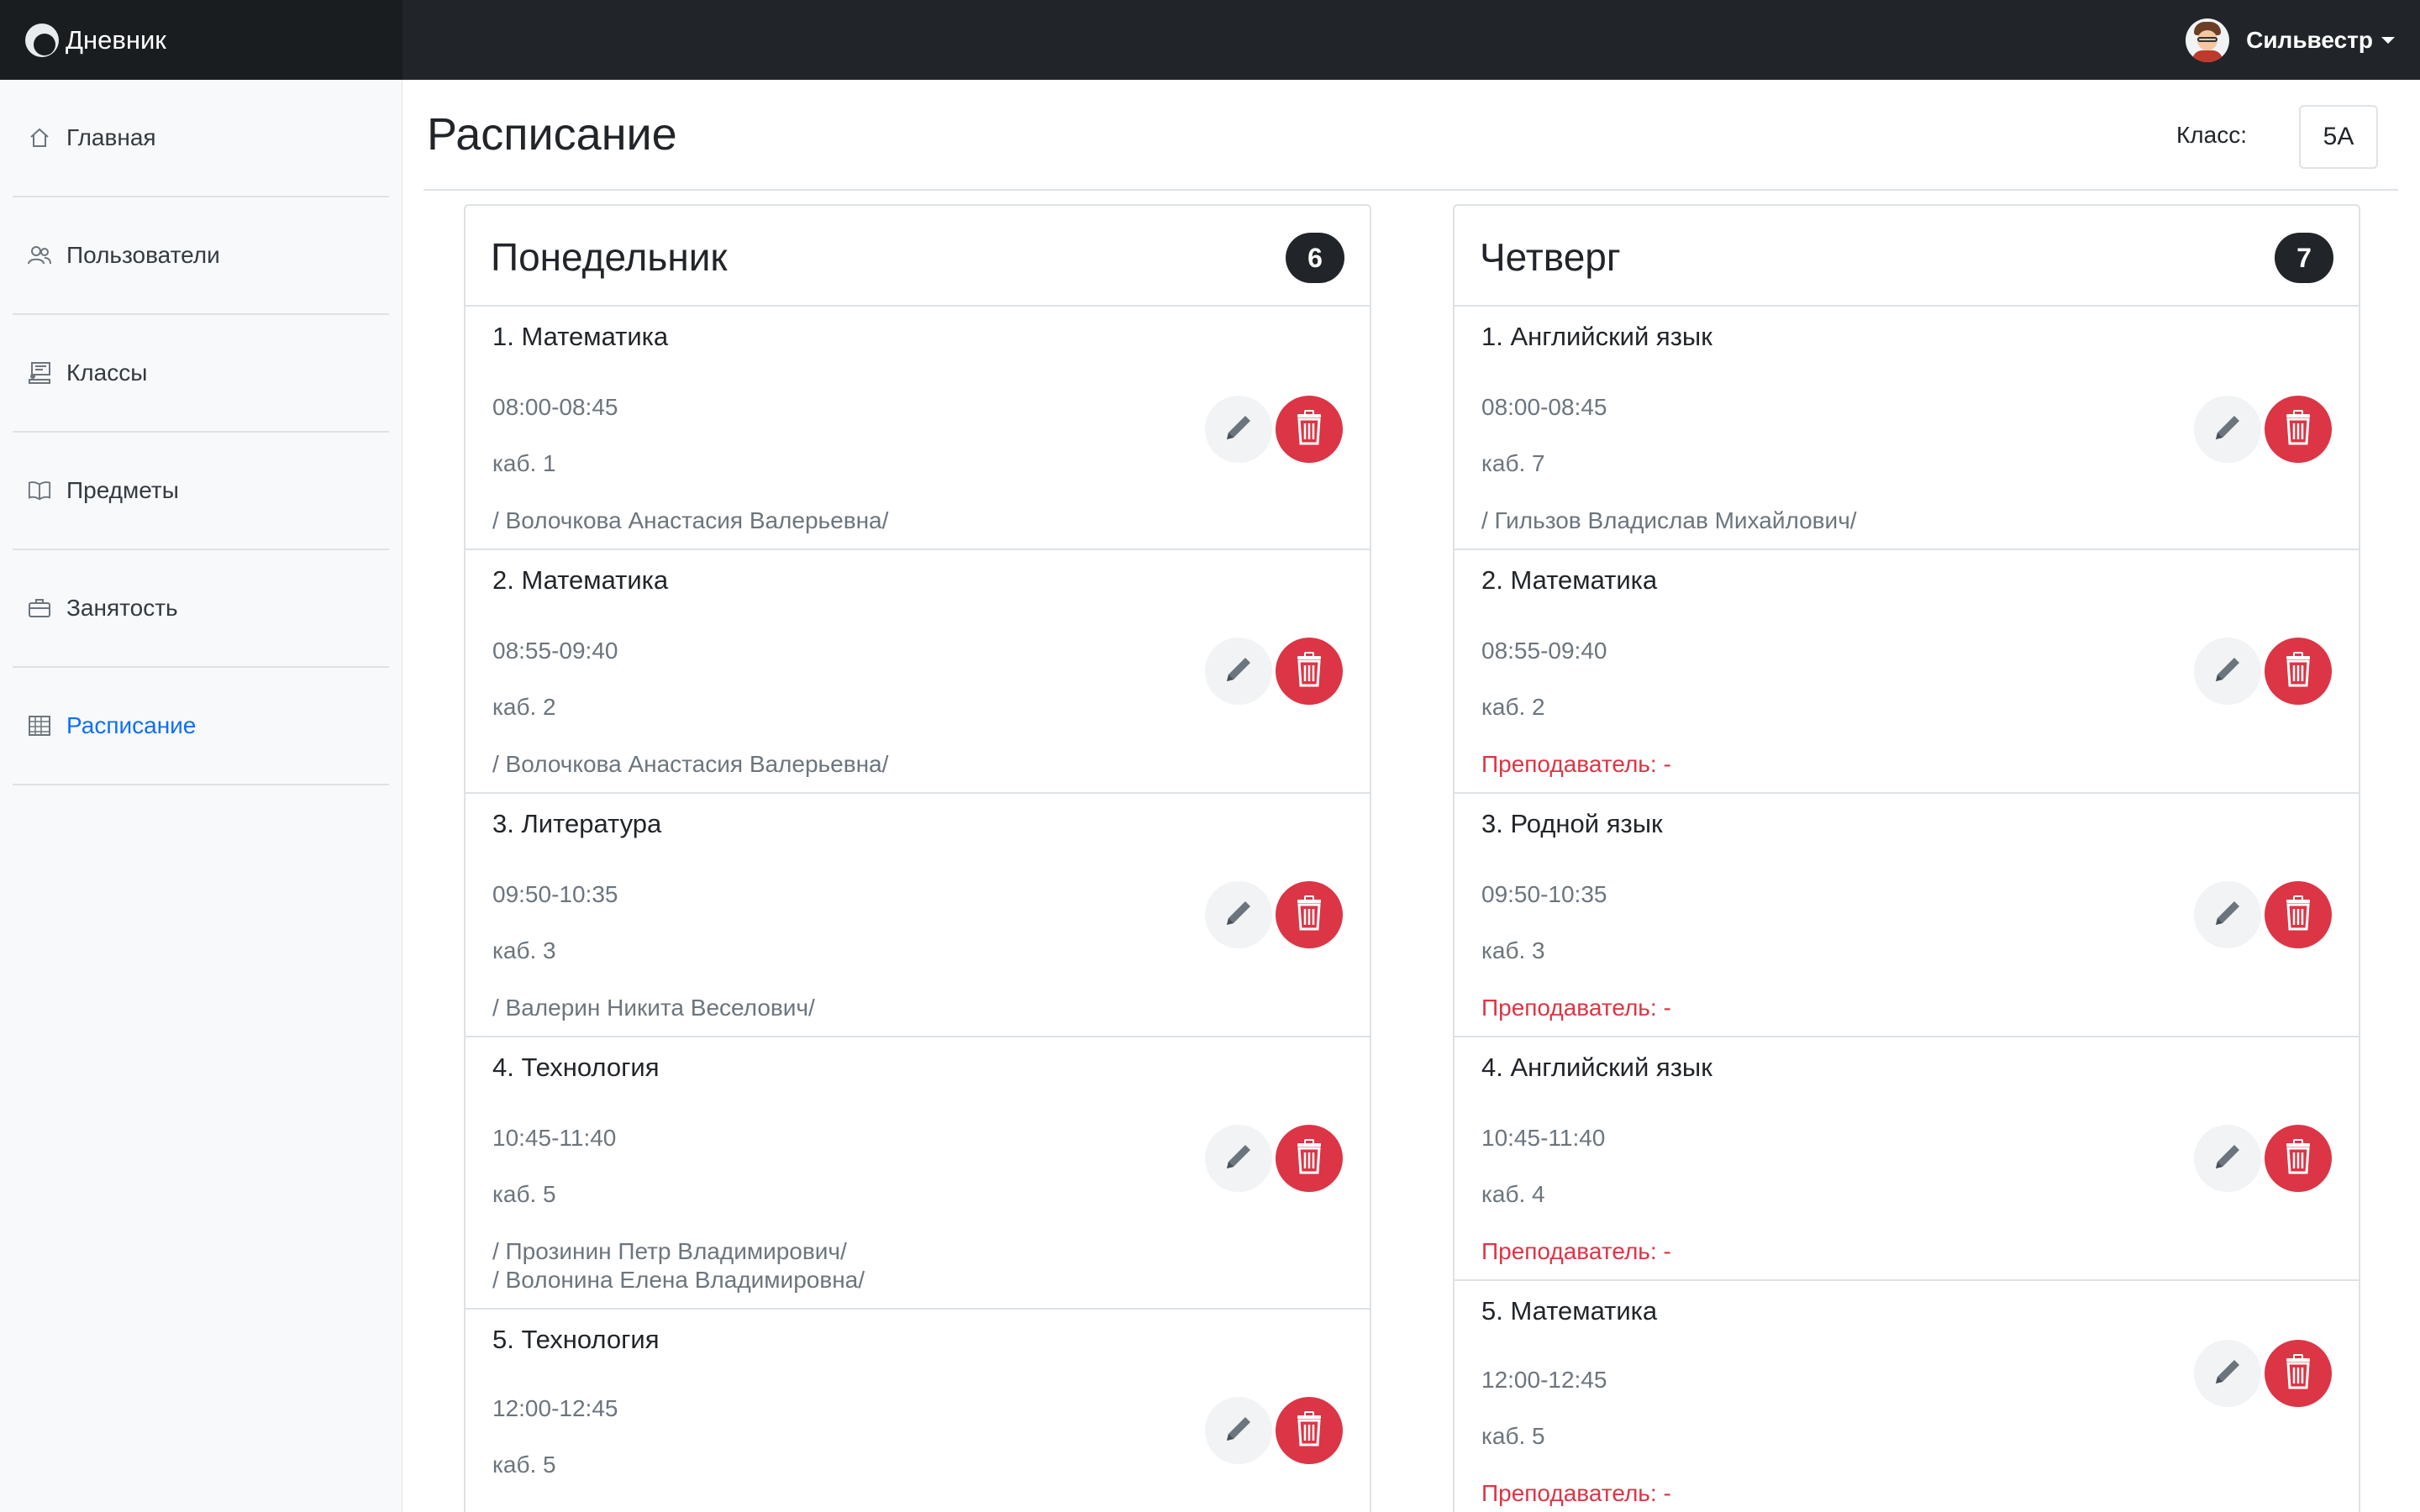  I want to click on lesson-title: 4. Технология, so click(576, 1067).